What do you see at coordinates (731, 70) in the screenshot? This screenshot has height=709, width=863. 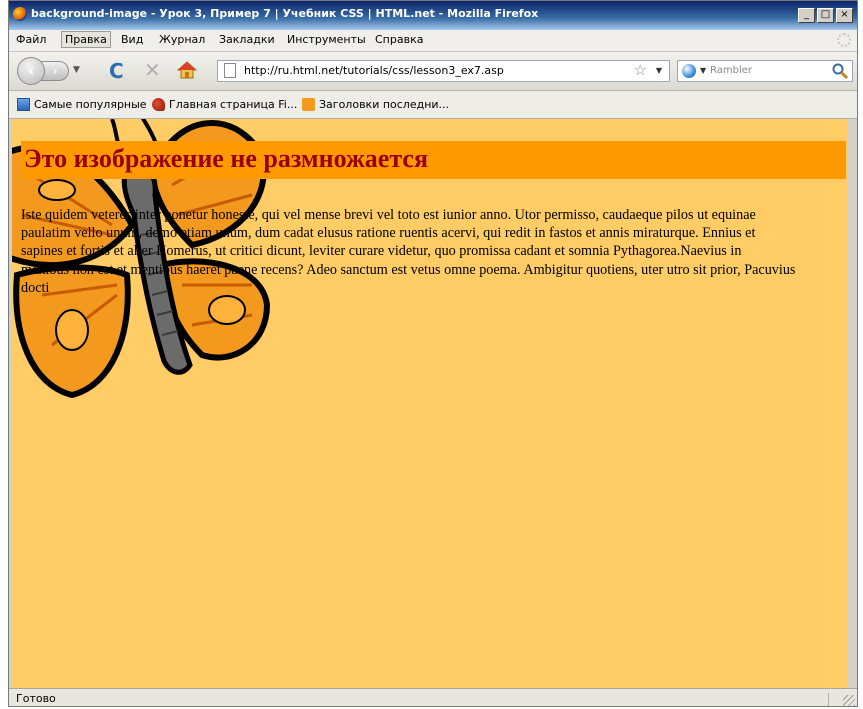 I see `search-input: Rambler` at bounding box center [731, 70].